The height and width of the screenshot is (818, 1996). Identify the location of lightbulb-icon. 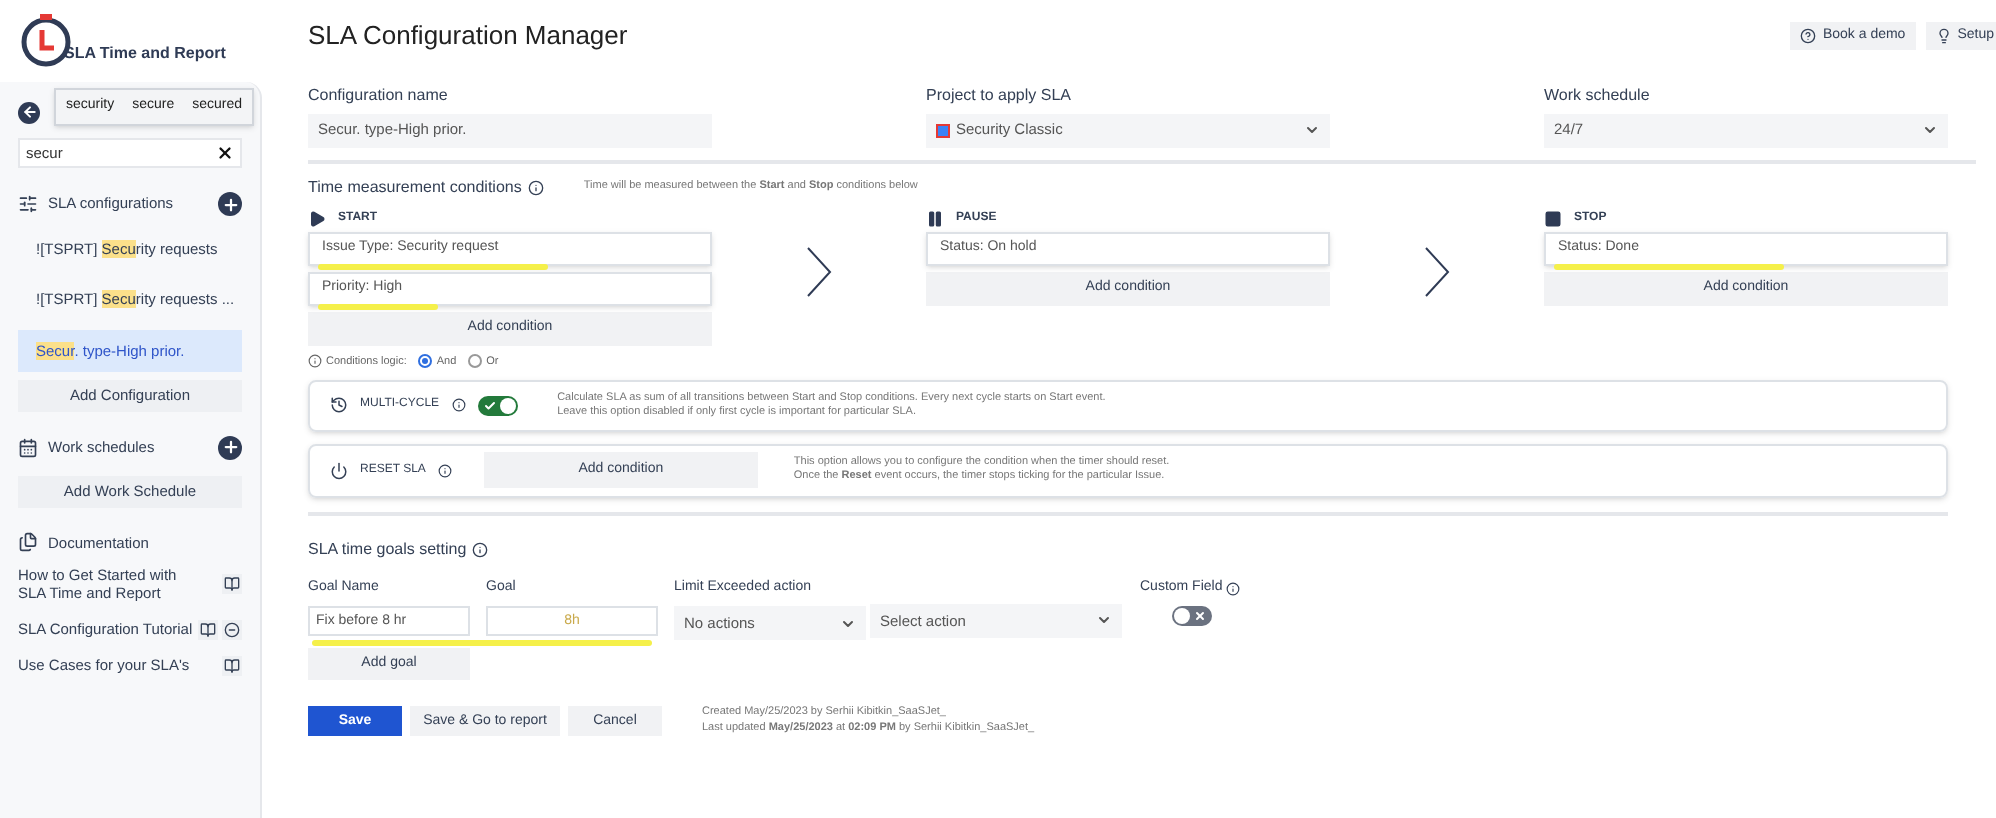
(1943, 35).